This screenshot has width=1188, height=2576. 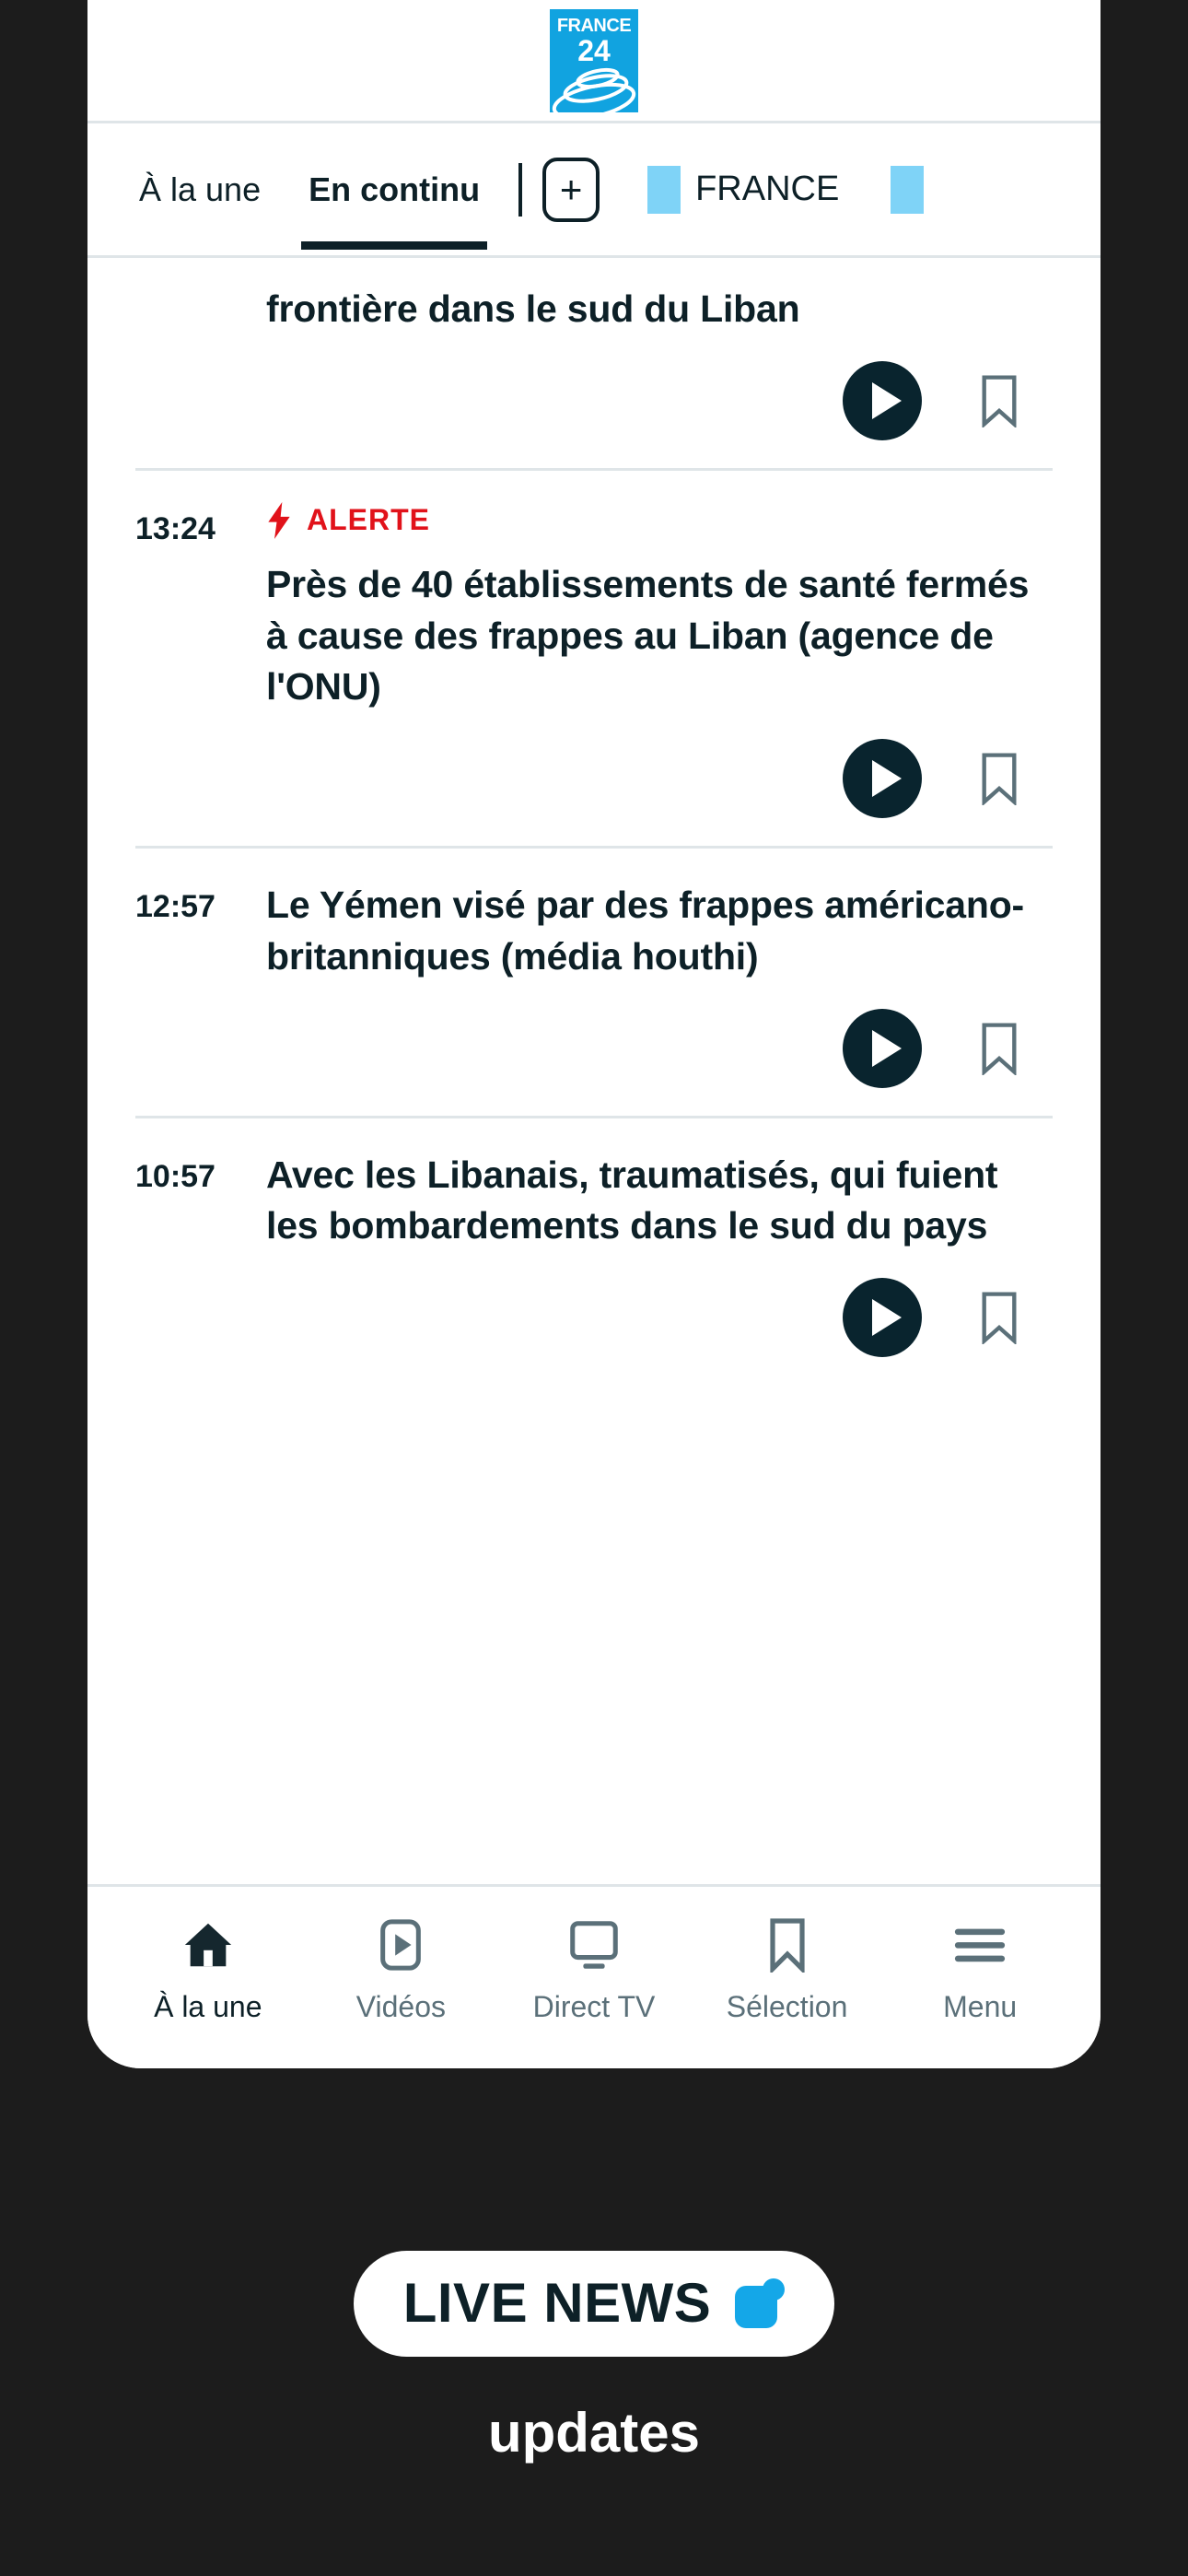 I want to click on item-headline: frontière dans le sud du Liban, so click(x=533, y=308).